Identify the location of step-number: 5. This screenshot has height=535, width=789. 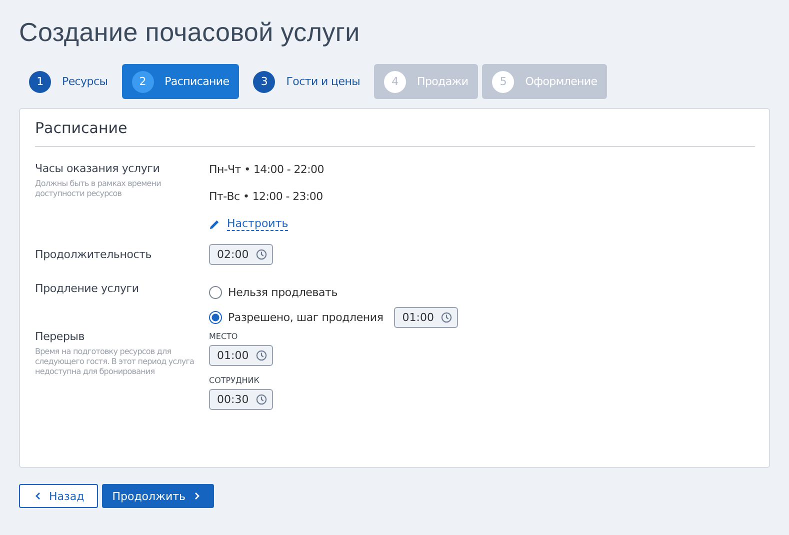
(503, 81).